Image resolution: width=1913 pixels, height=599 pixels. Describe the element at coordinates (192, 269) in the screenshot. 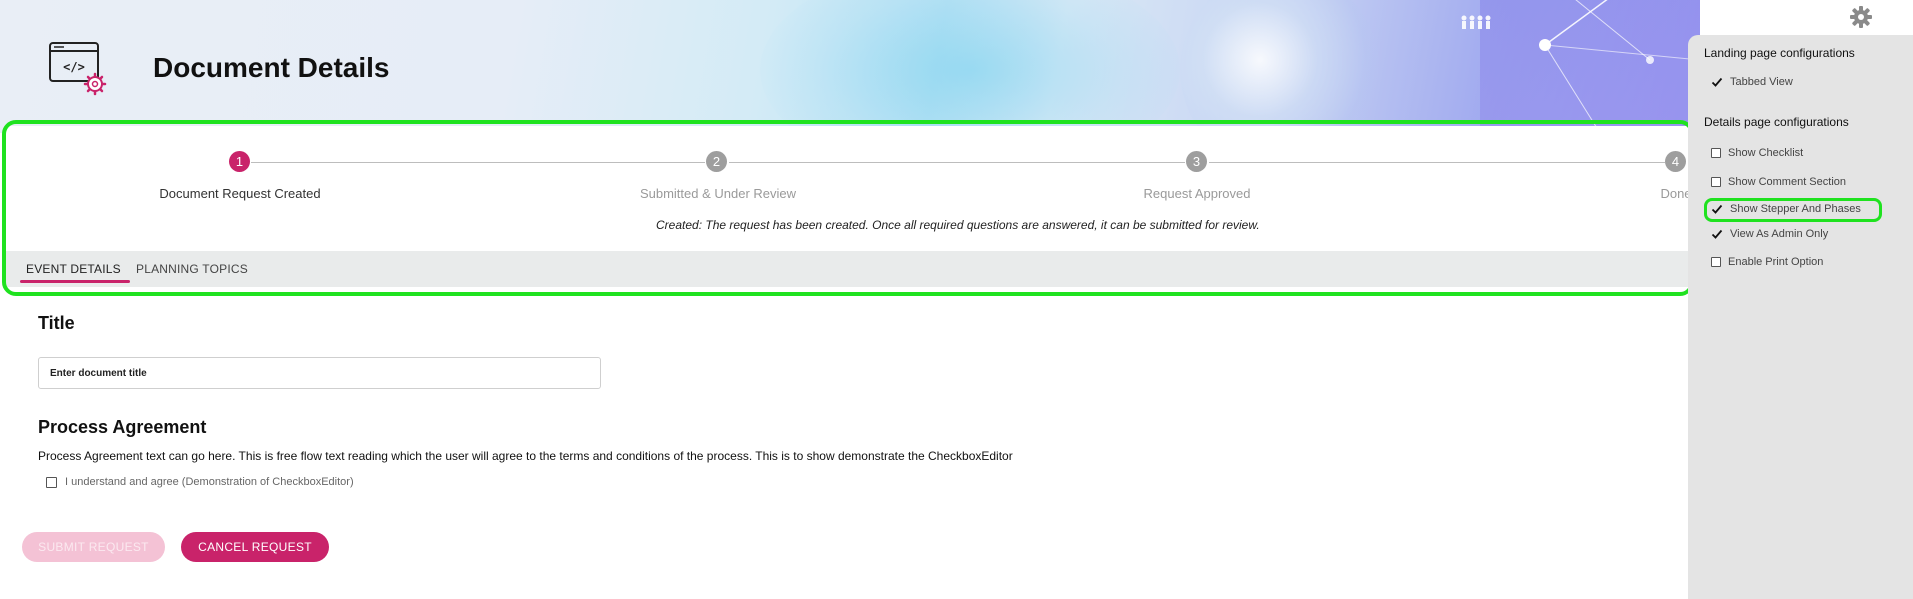

I see `tab-planning-topics-label: PLANNING TOPICS` at that location.